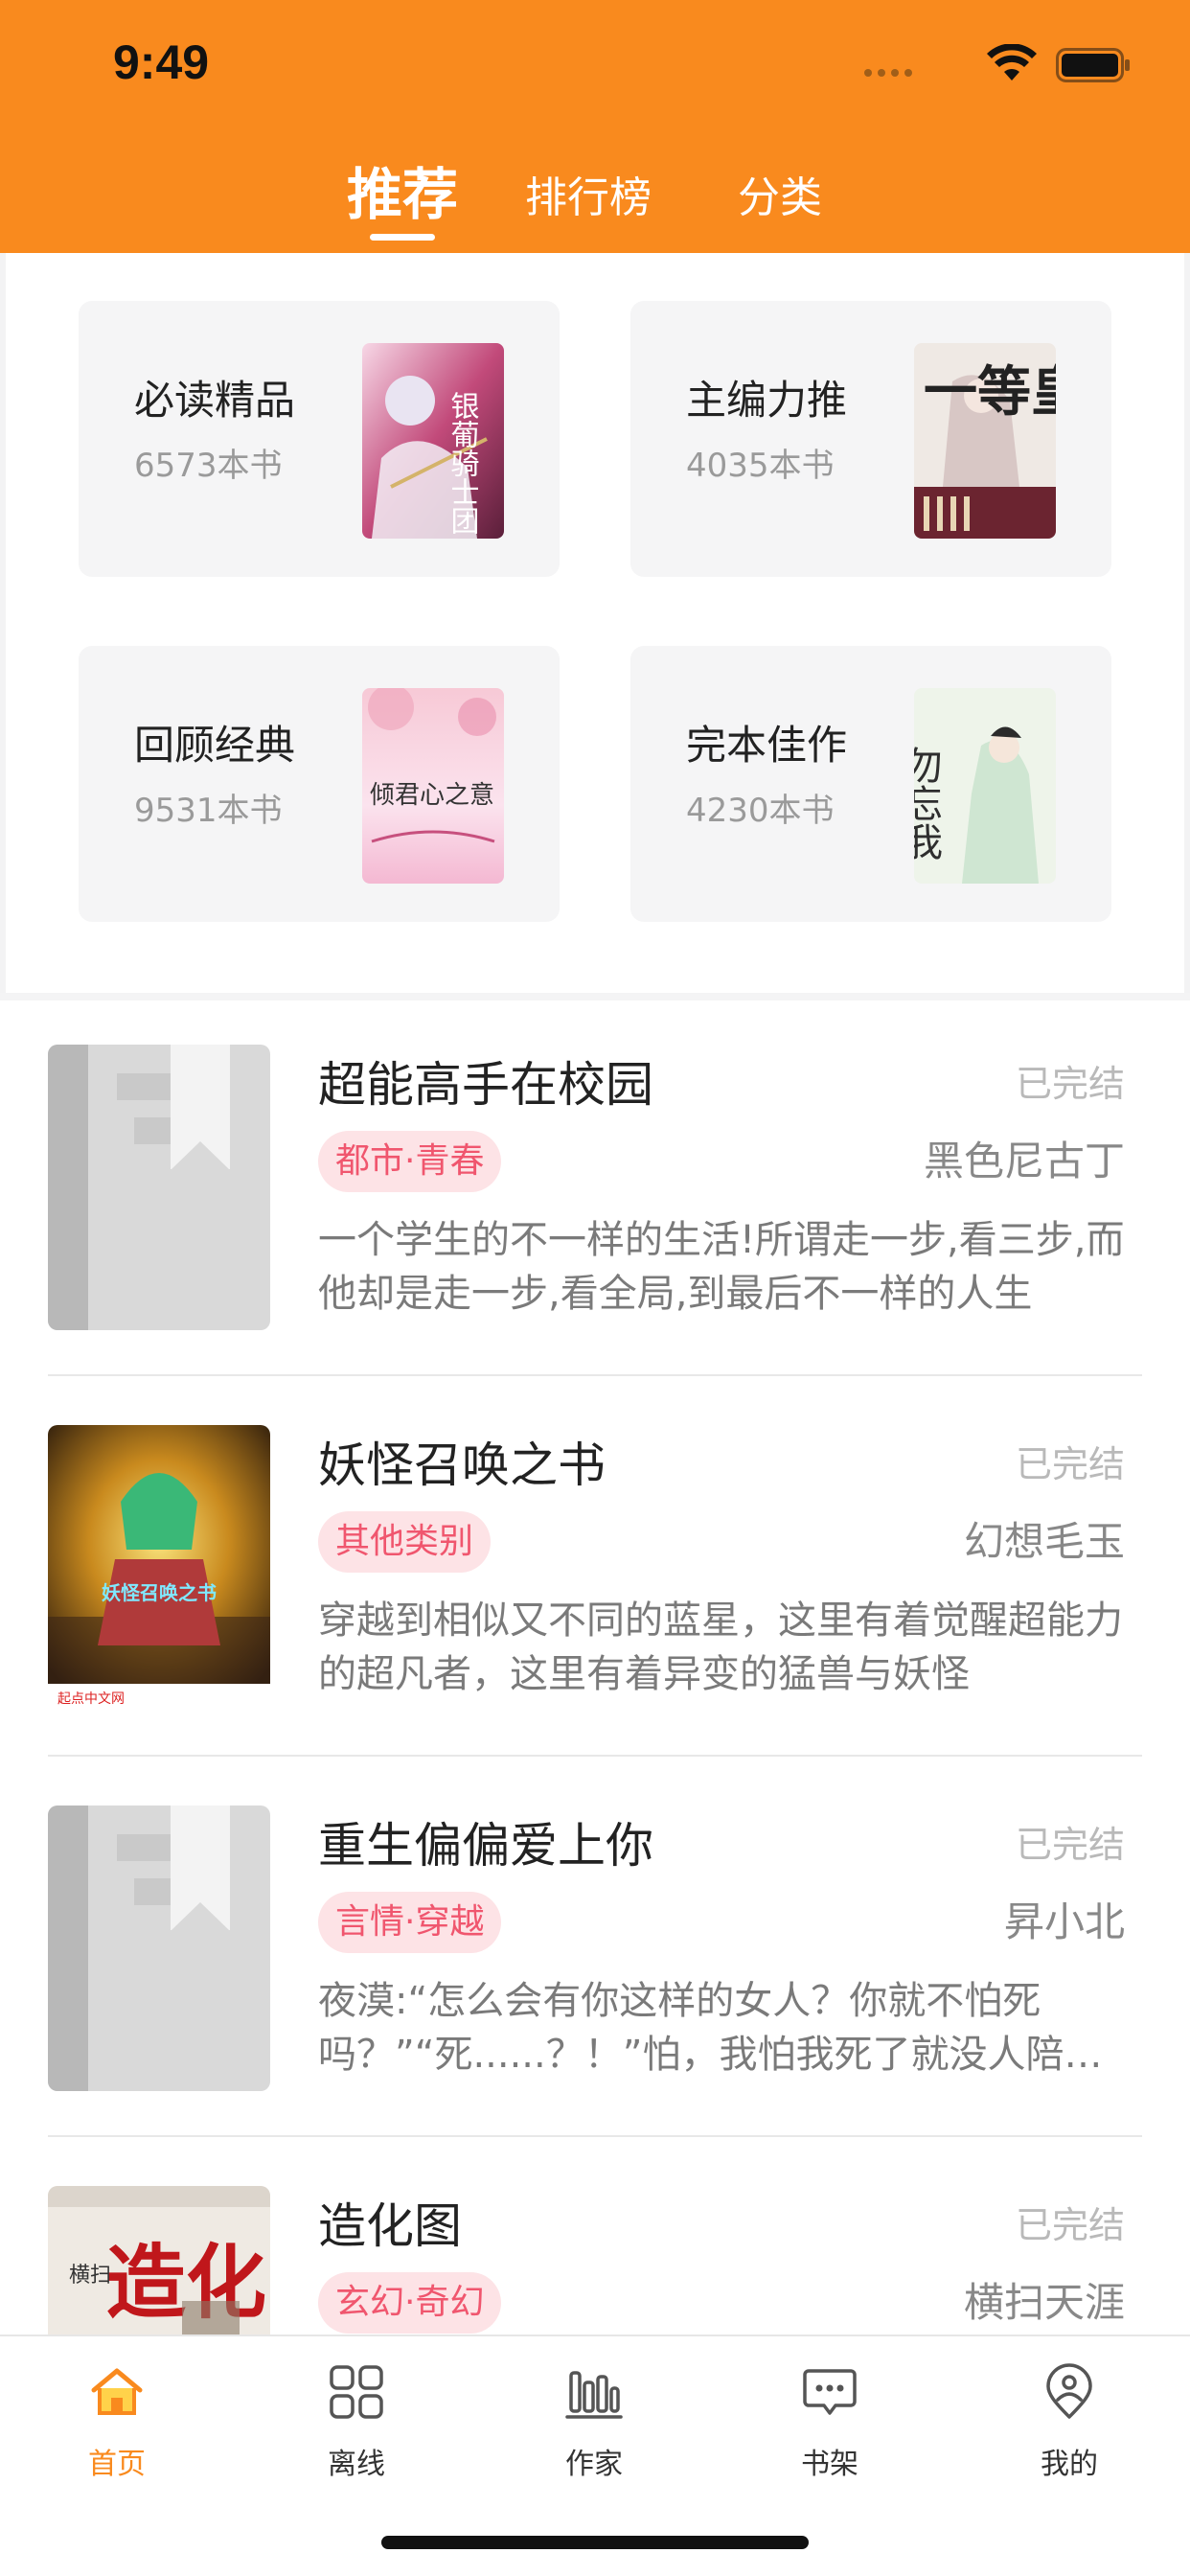 The image size is (1190, 2576). What do you see at coordinates (357, 2430) in the screenshot?
I see `tab-offline: 离线` at bounding box center [357, 2430].